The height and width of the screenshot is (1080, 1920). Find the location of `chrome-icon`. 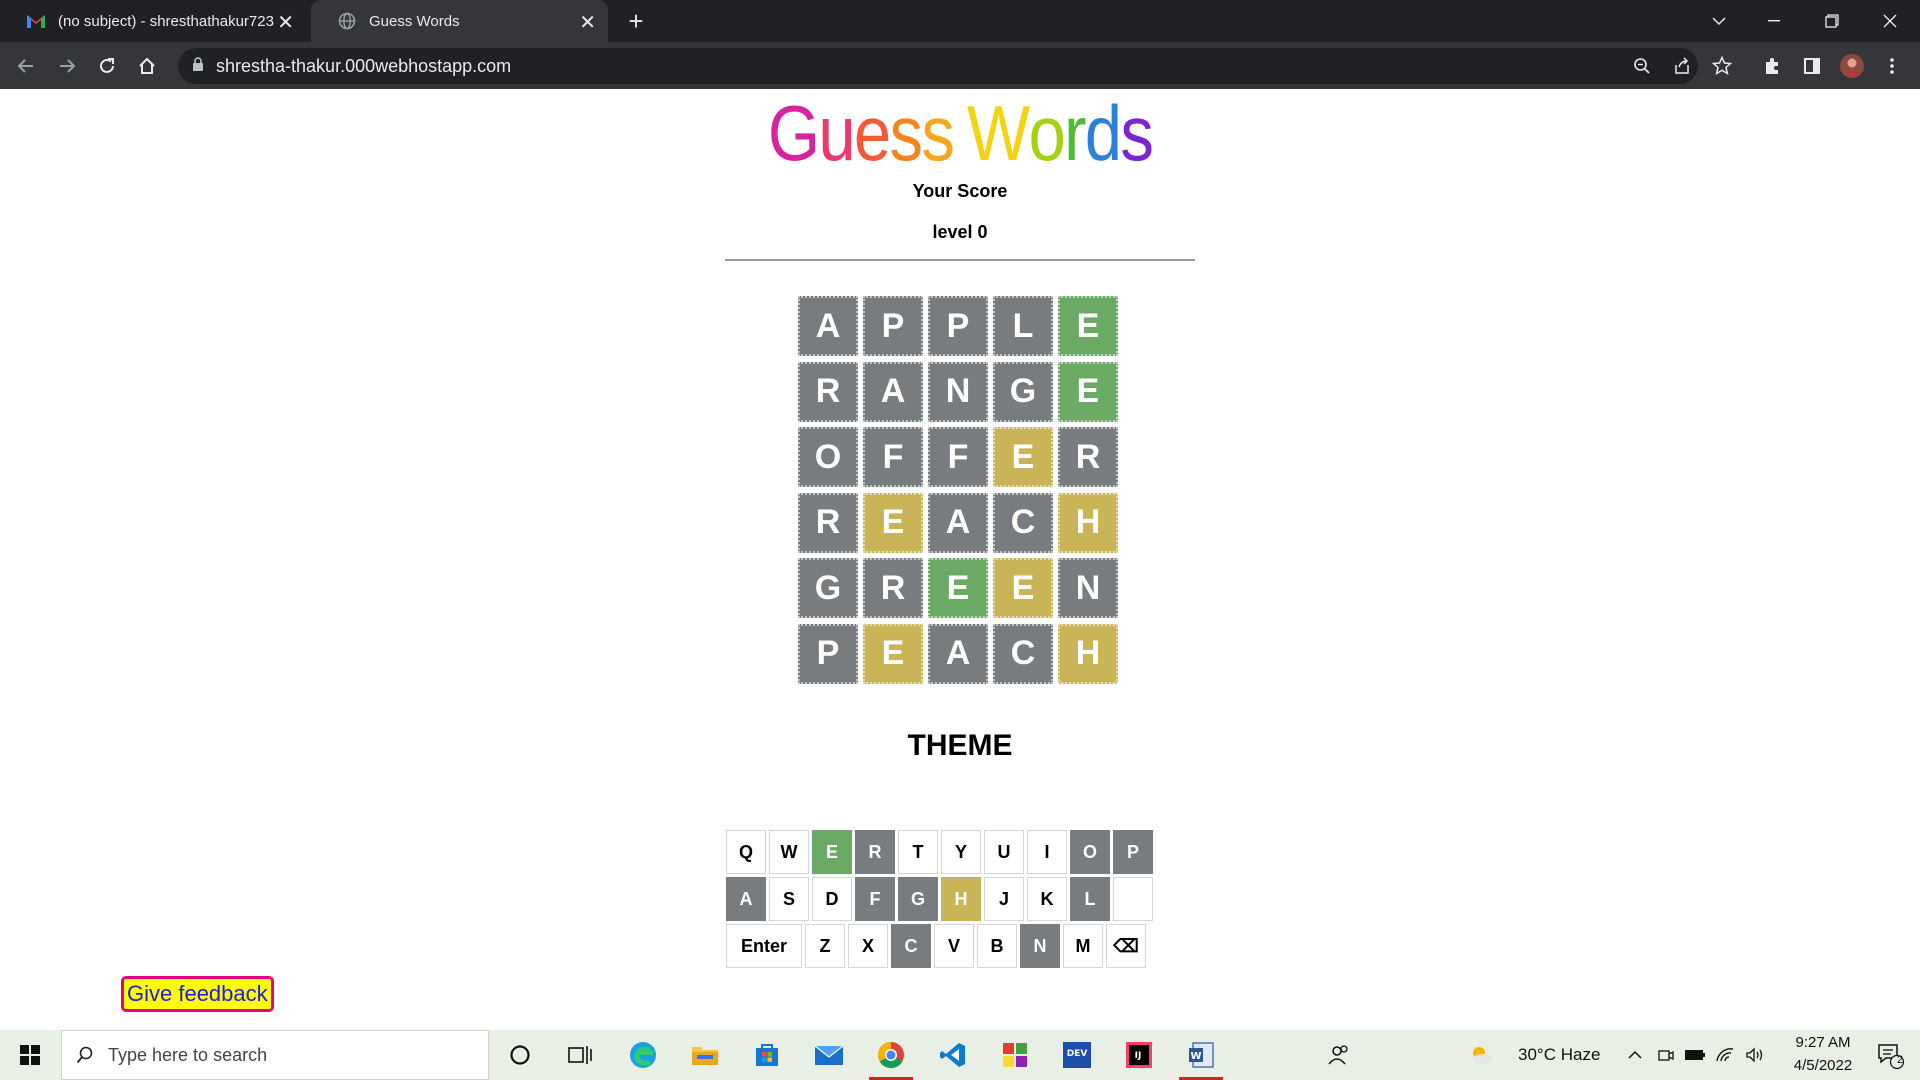

chrome-icon is located at coordinates (891, 1055).